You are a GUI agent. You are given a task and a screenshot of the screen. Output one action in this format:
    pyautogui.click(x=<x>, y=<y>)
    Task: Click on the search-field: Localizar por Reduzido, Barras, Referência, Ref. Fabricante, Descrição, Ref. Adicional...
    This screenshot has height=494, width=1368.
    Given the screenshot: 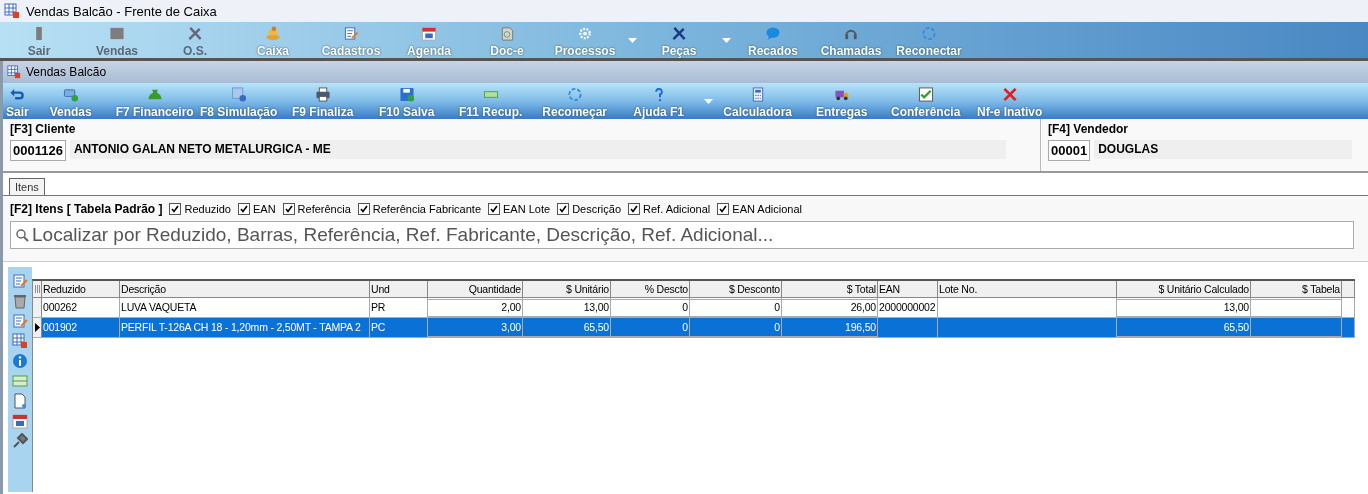 What is the action you would take?
    pyautogui.click(x=682, y=235)
    